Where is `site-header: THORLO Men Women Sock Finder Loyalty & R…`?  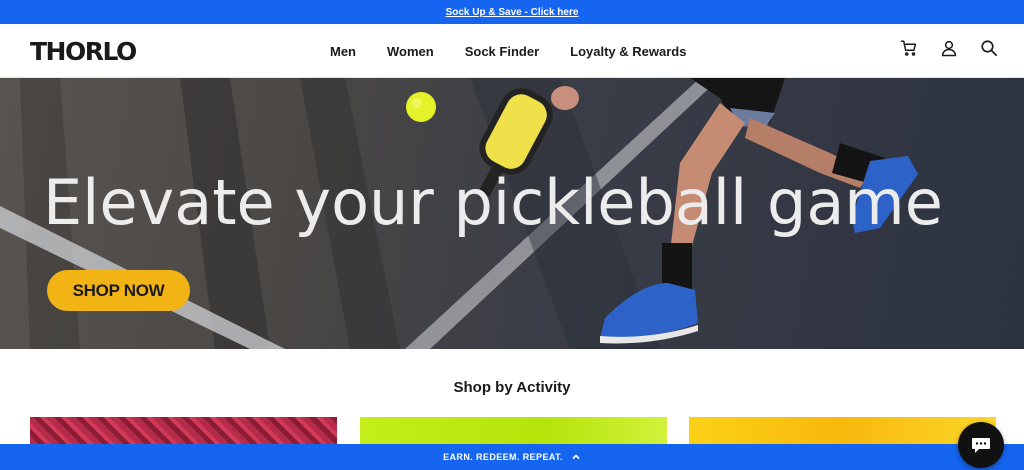 site-header: THORLO Men Women Sock Finder Loyalty & R… is located at coordinates (512, 51).